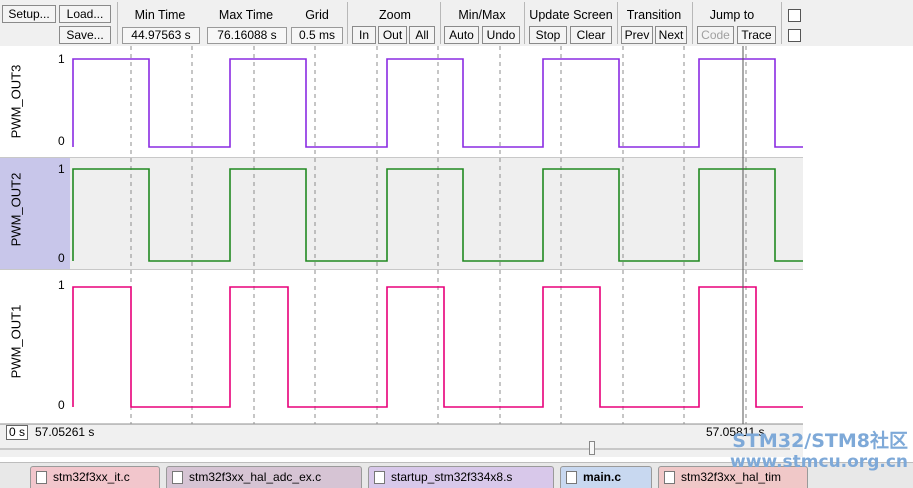  I want to click on grid-label: Grid, so click(317, 15).